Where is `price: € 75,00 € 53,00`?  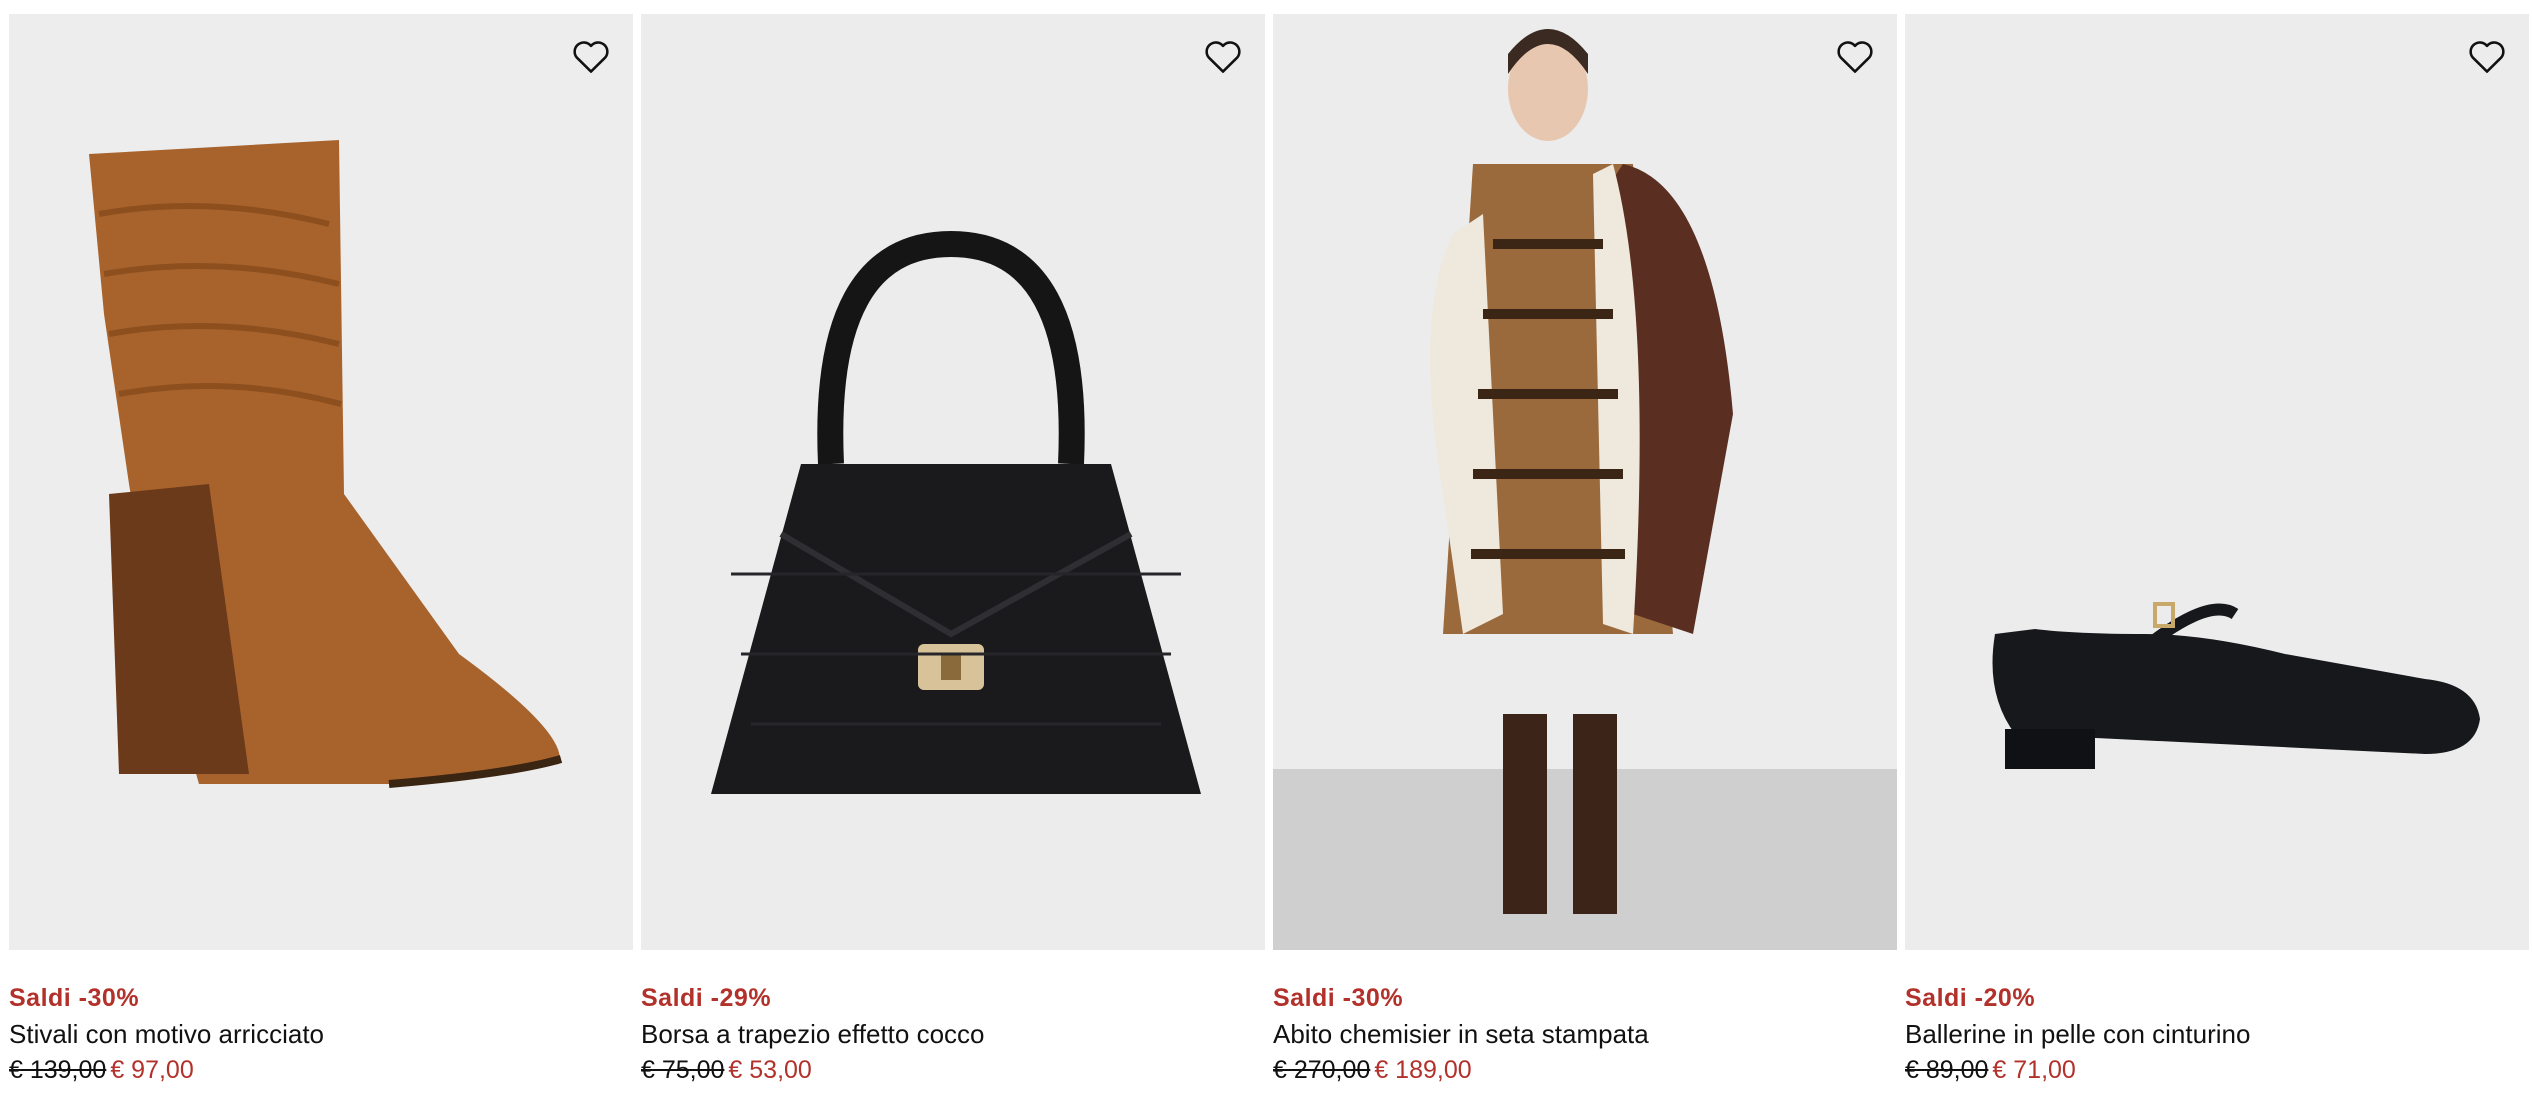 price: € 75,00 € 53,00 is located at coordinates (953, 1070).